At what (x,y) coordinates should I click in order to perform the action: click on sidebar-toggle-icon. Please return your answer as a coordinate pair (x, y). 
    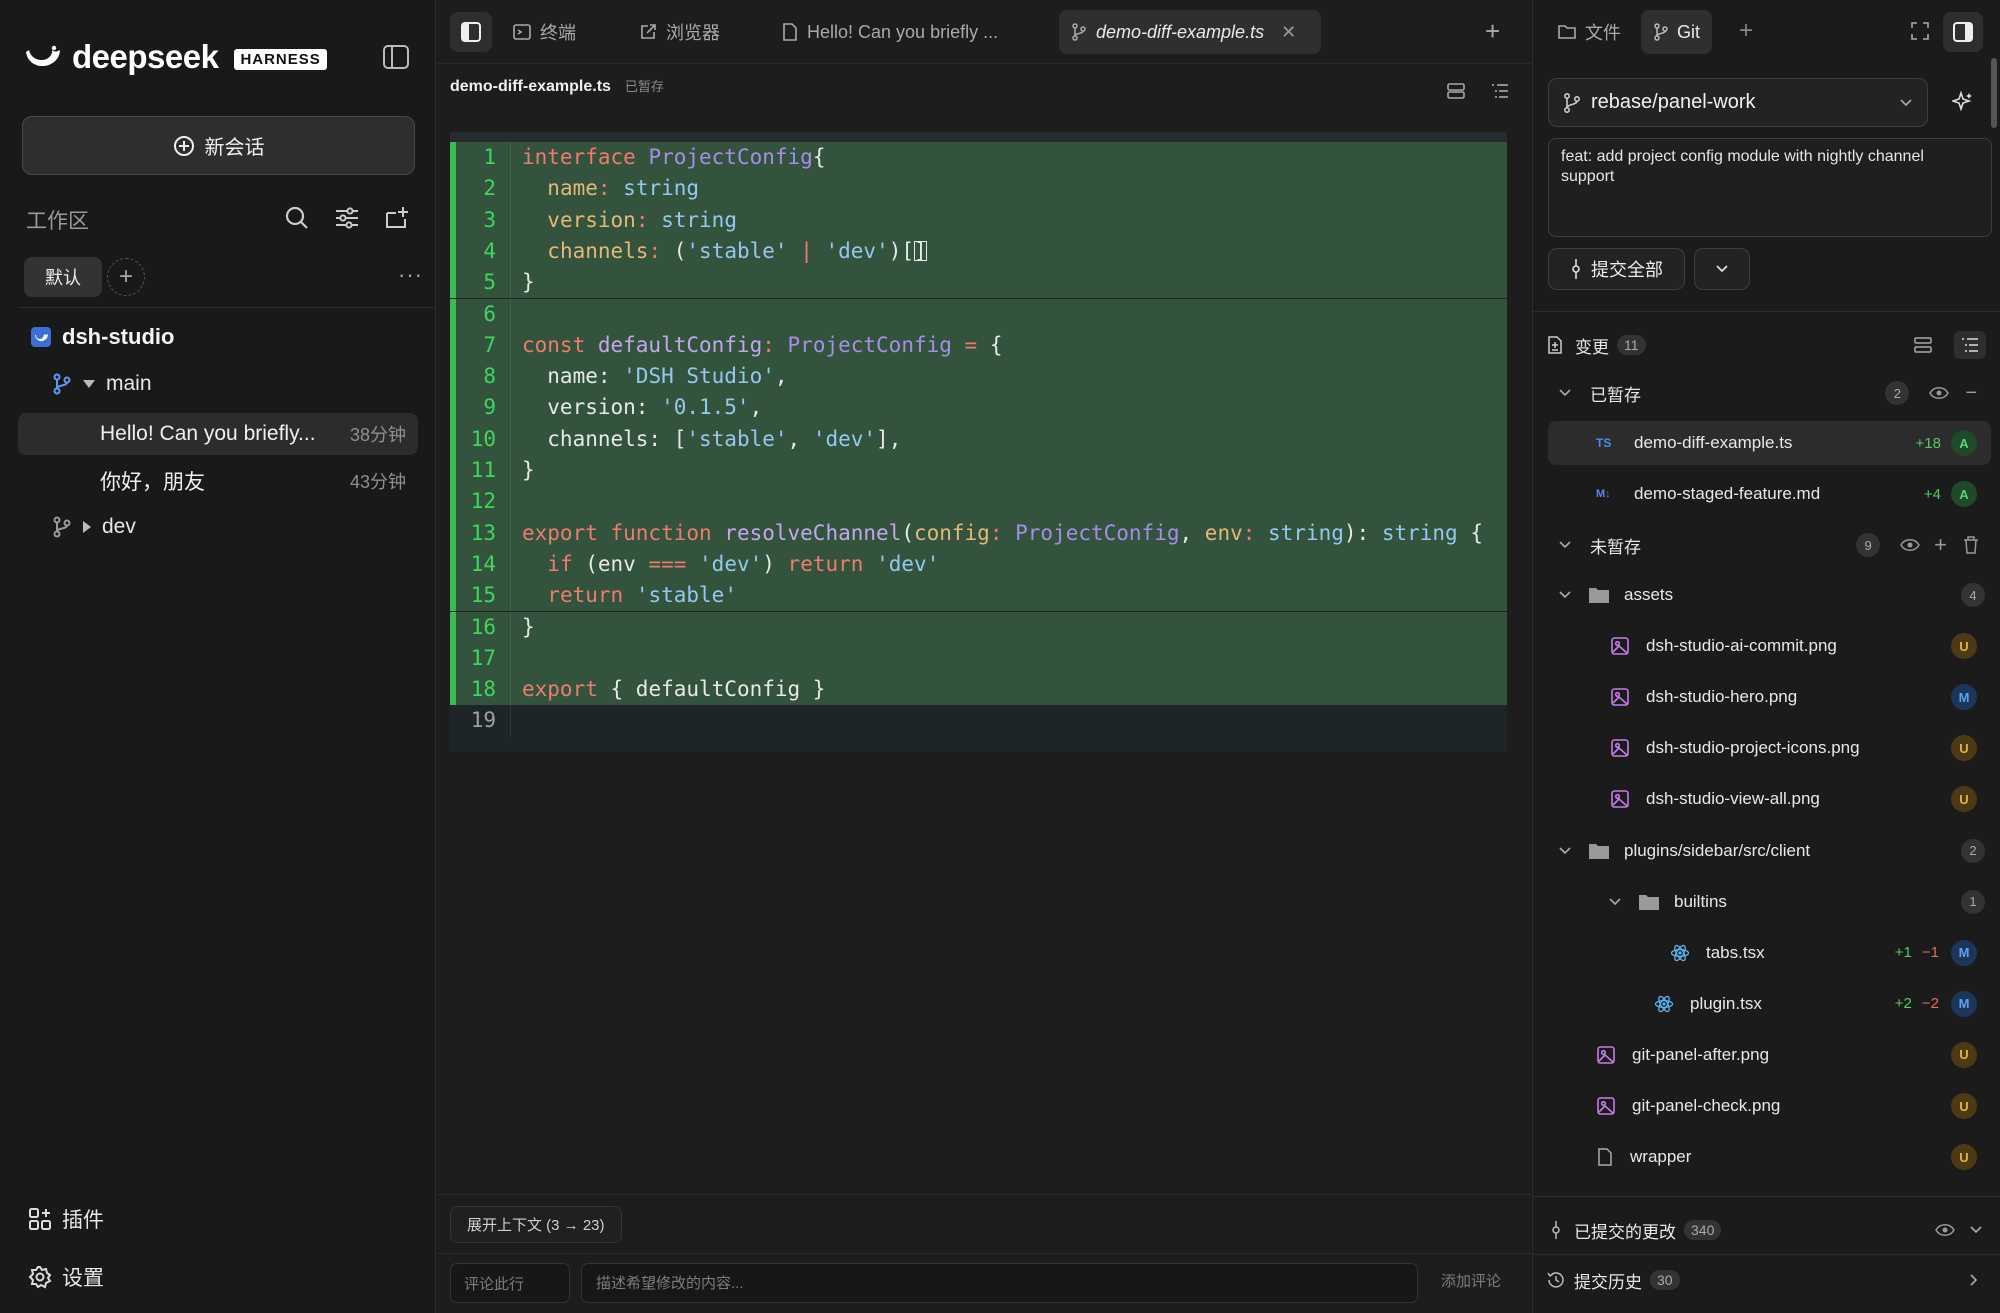
    Looking at the image, I should click on (396, 57).